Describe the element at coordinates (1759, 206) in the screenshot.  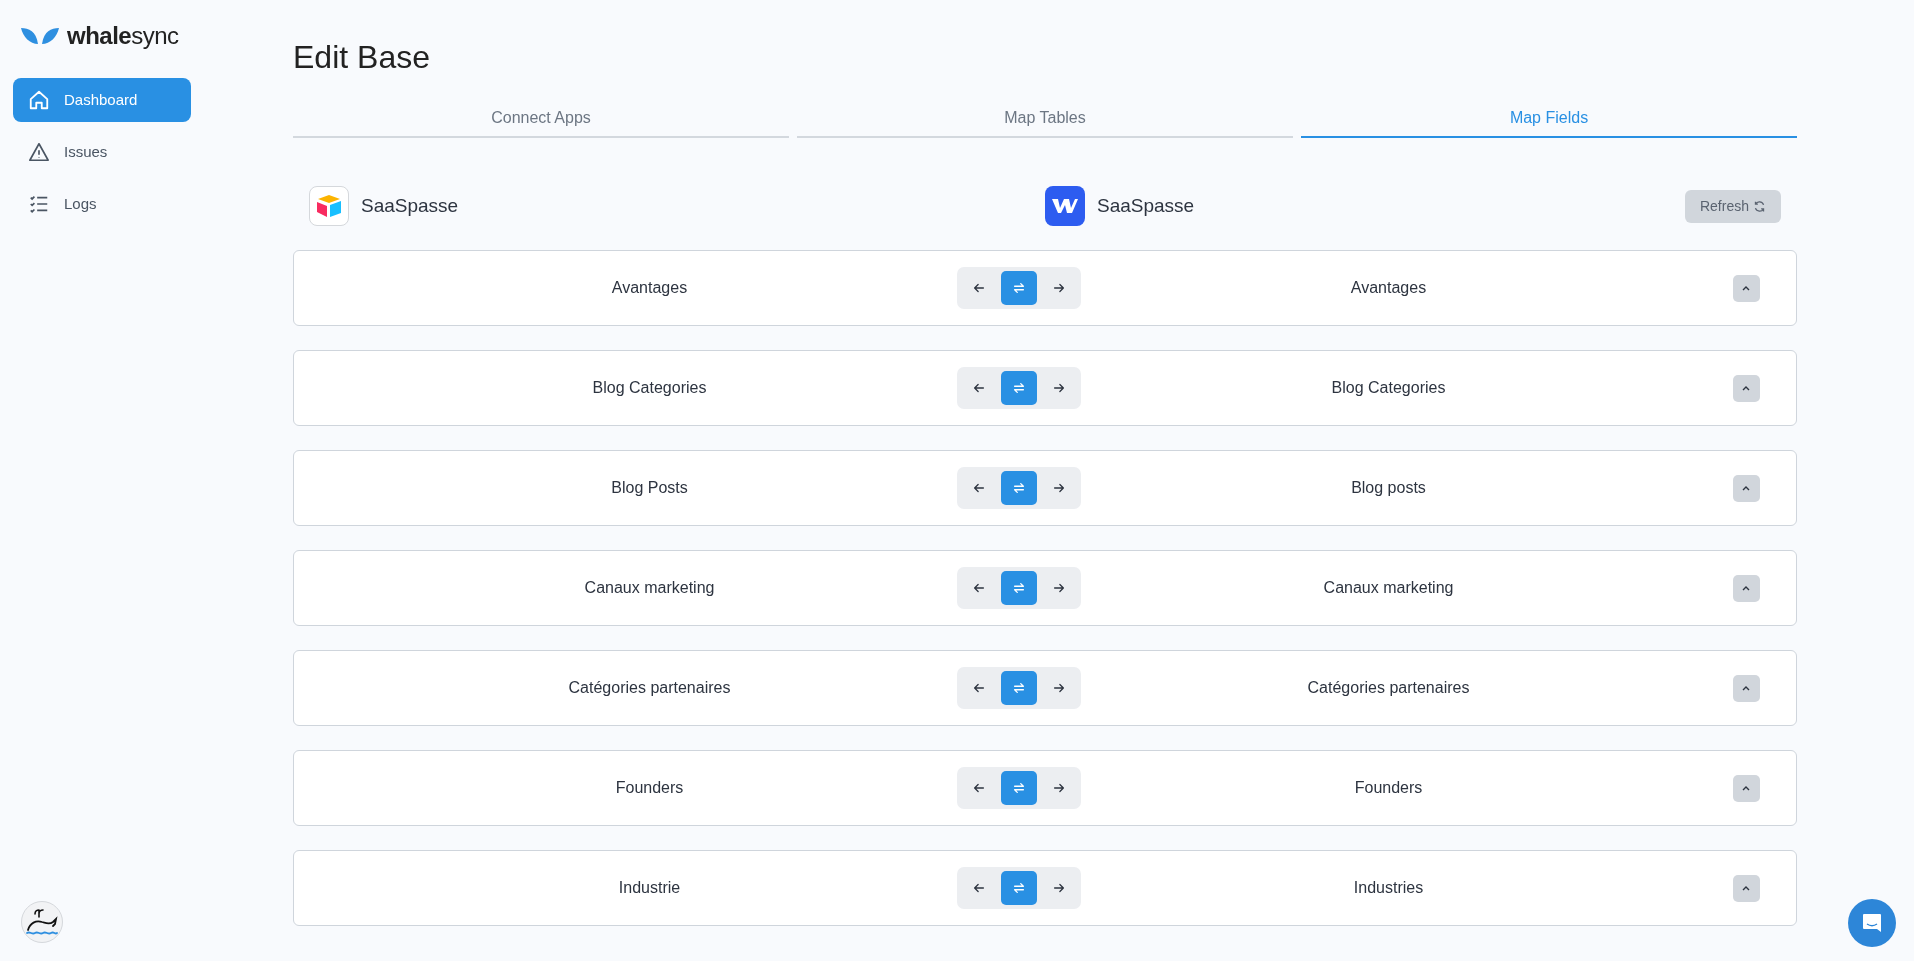
I see `refresh-icon` at that location.